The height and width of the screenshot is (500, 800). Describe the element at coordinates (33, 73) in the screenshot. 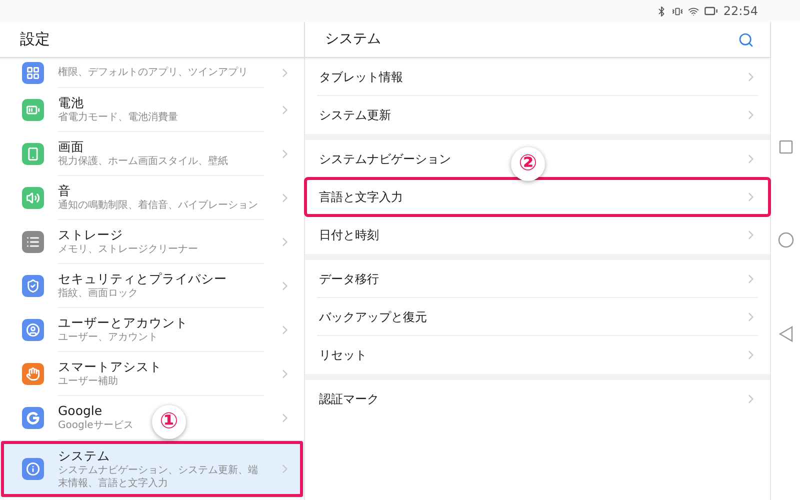

I see `grid-icon` at that location.